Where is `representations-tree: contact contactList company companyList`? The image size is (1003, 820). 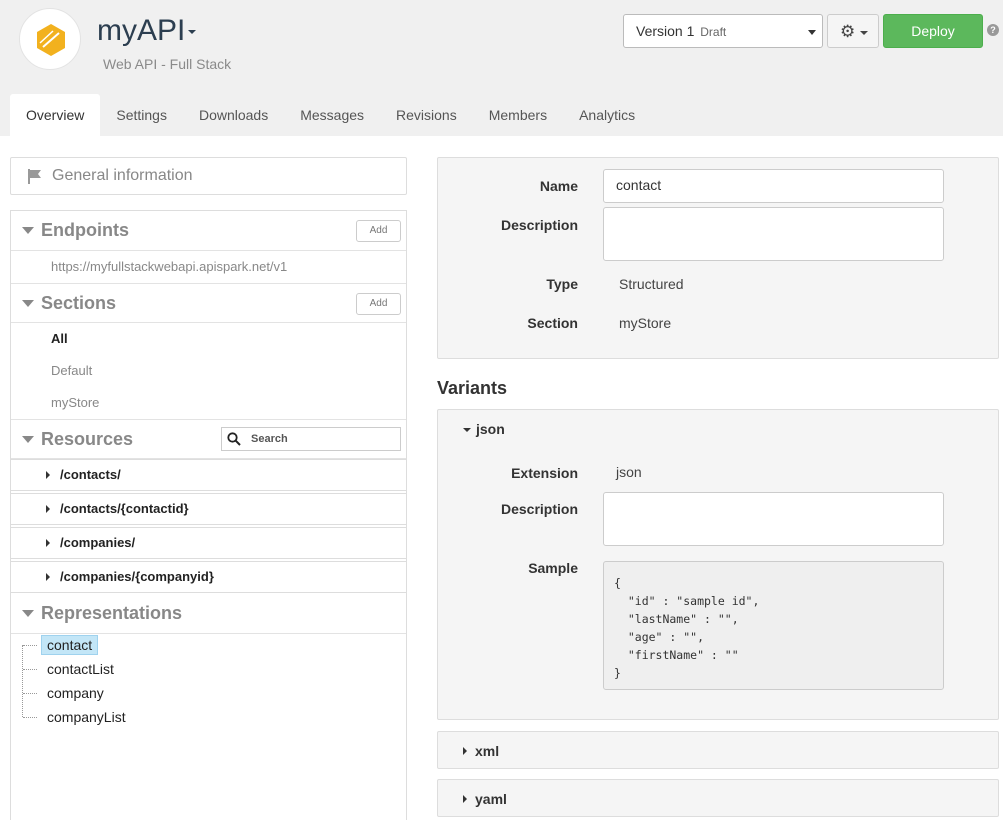 representations-tree: contact contactList company companyList is located at coordinates (208, 688).